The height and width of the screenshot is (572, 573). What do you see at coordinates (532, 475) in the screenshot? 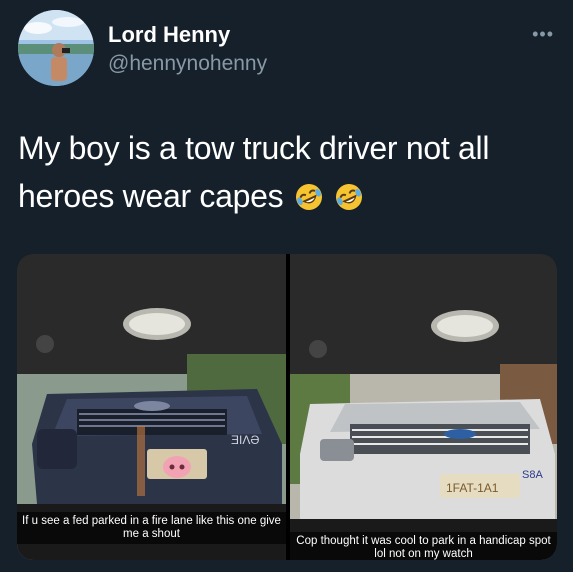
I see `plate-tag-right: S8A` at bounding box center [532, 475].